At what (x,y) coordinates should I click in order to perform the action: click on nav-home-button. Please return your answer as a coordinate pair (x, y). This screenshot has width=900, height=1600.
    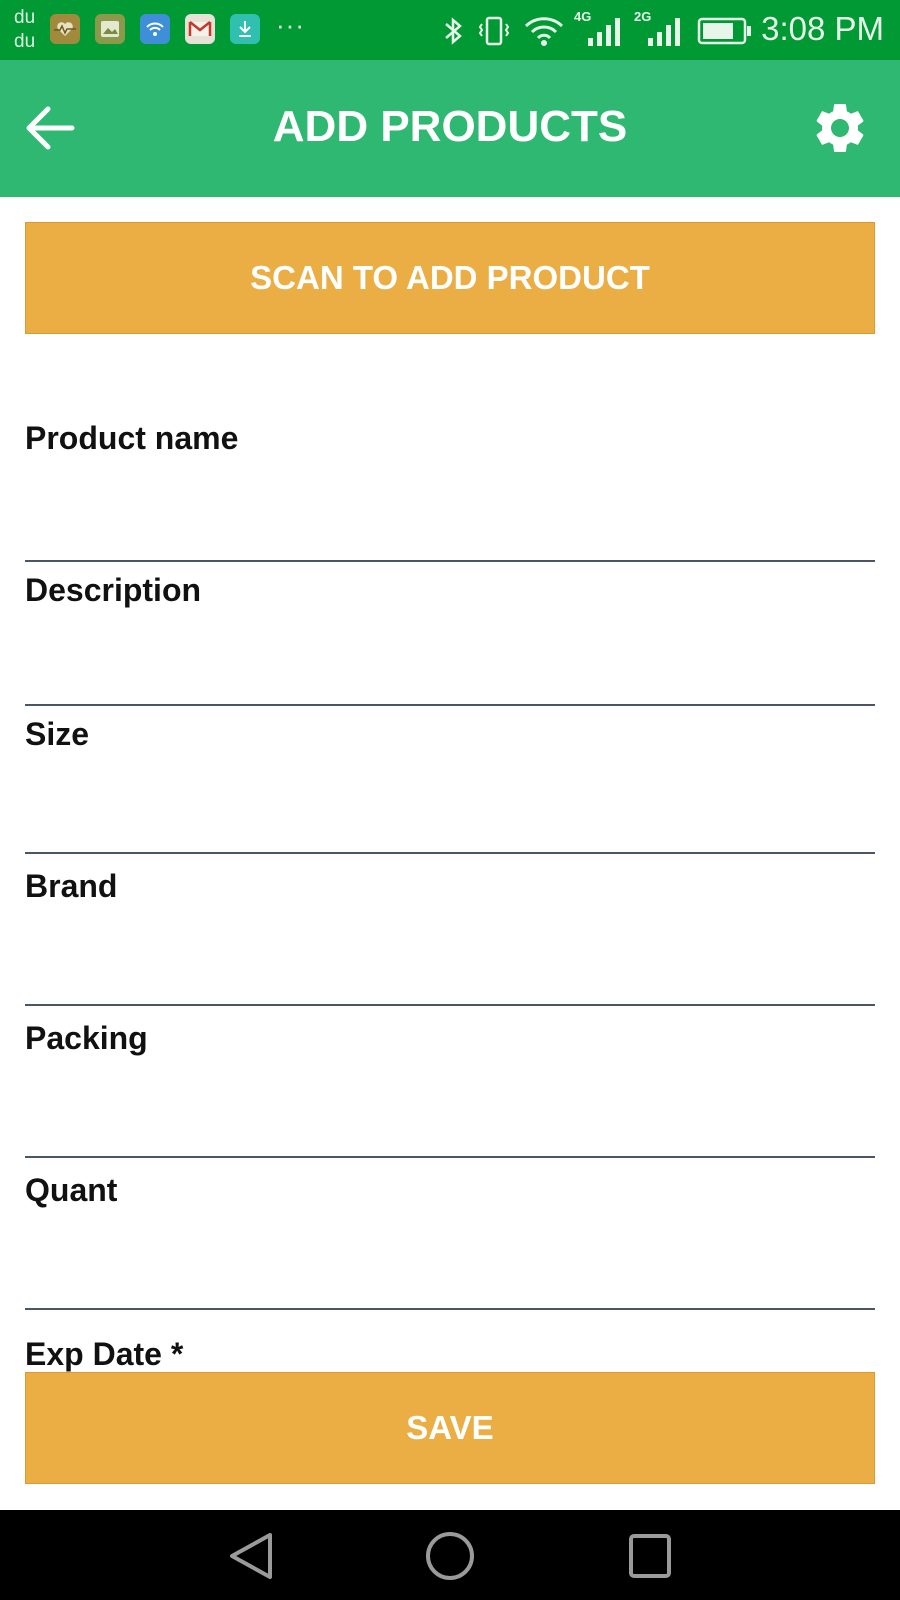
    Looking at the image, I should click on (450, 1556).